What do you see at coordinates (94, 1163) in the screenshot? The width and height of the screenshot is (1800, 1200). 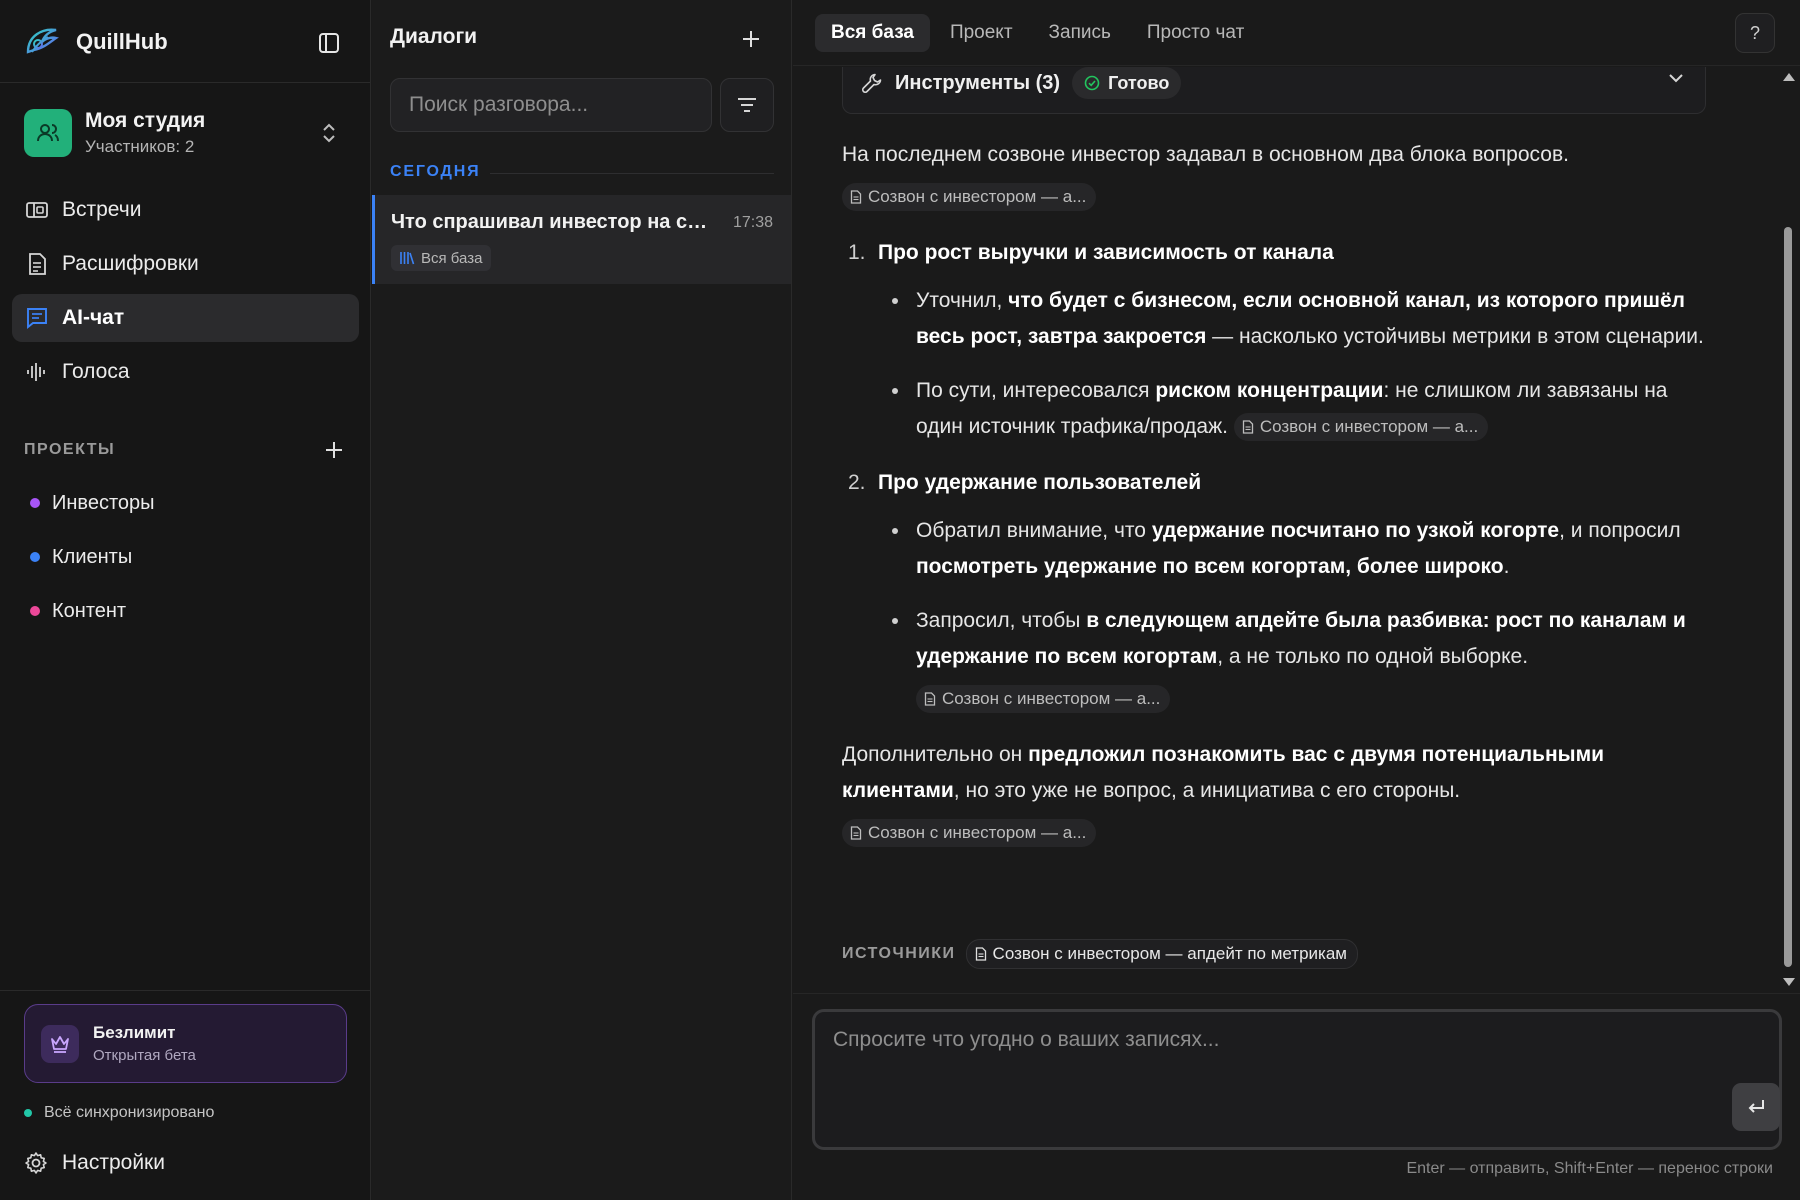 I see `settings-button: Настройки` at bounding box center [94, 1163].